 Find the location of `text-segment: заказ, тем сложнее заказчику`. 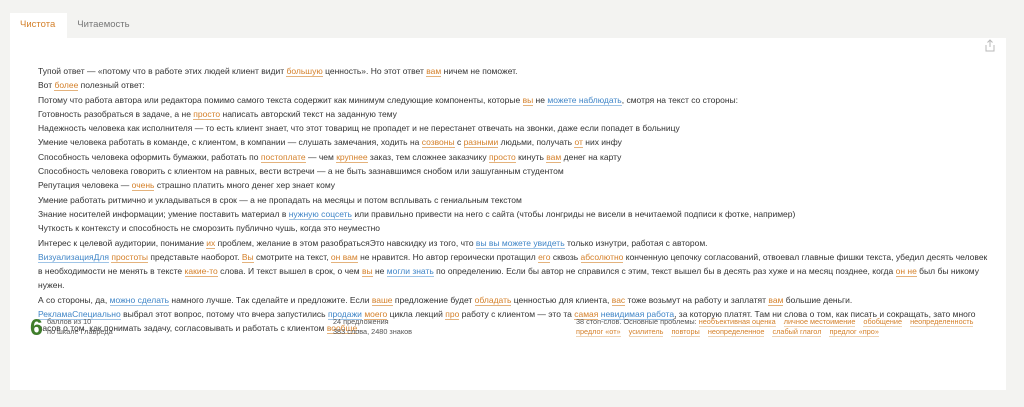

text-segment: заказ, тем сложнее заказчику is located at coordinates (428, 156).